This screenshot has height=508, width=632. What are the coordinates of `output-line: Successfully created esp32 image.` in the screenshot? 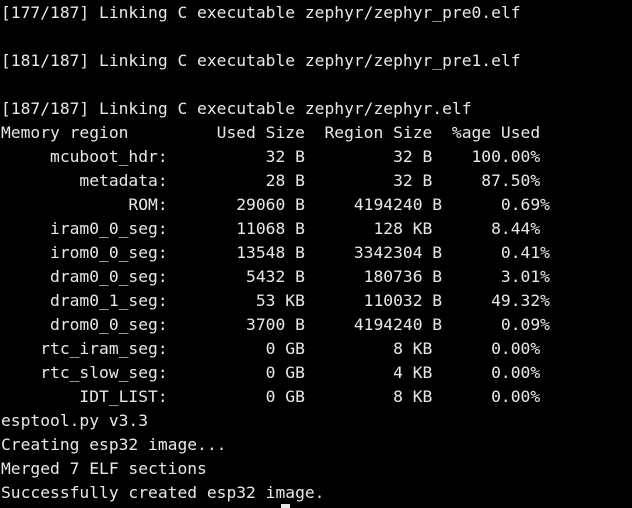 It's located at (163, 492).